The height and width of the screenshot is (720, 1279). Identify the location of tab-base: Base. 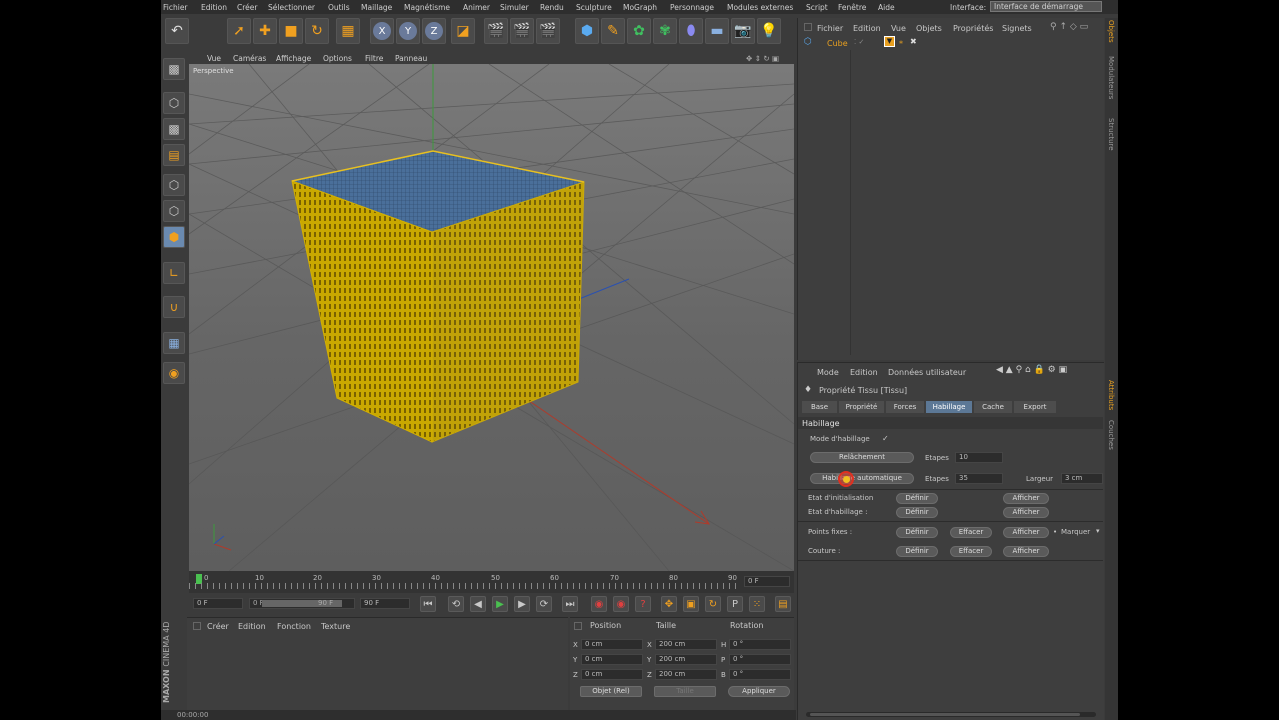
(819, 407).